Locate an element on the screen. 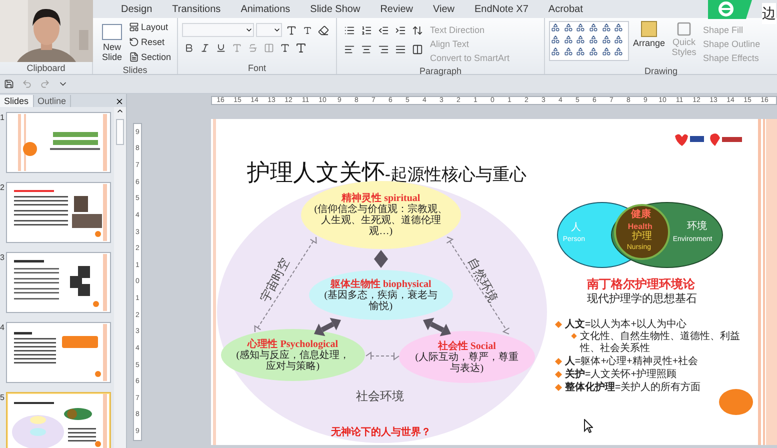 This screenshot has width=777, height=448. slides-menu-item: Section is located at coordinates (150, 57).